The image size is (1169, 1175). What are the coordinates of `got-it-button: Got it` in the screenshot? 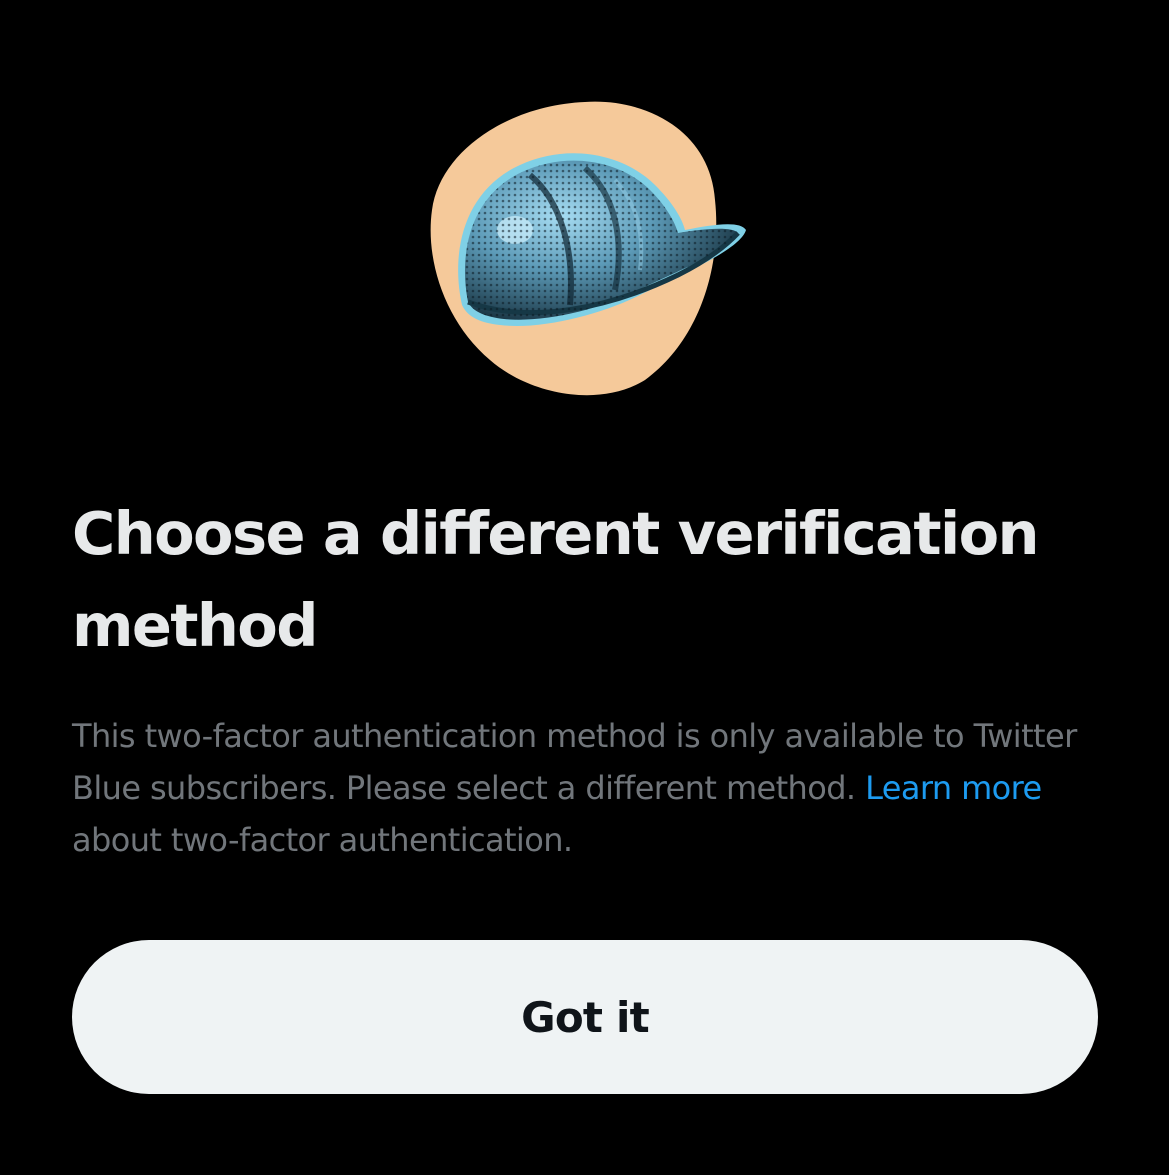 It's located at (585, 1017).